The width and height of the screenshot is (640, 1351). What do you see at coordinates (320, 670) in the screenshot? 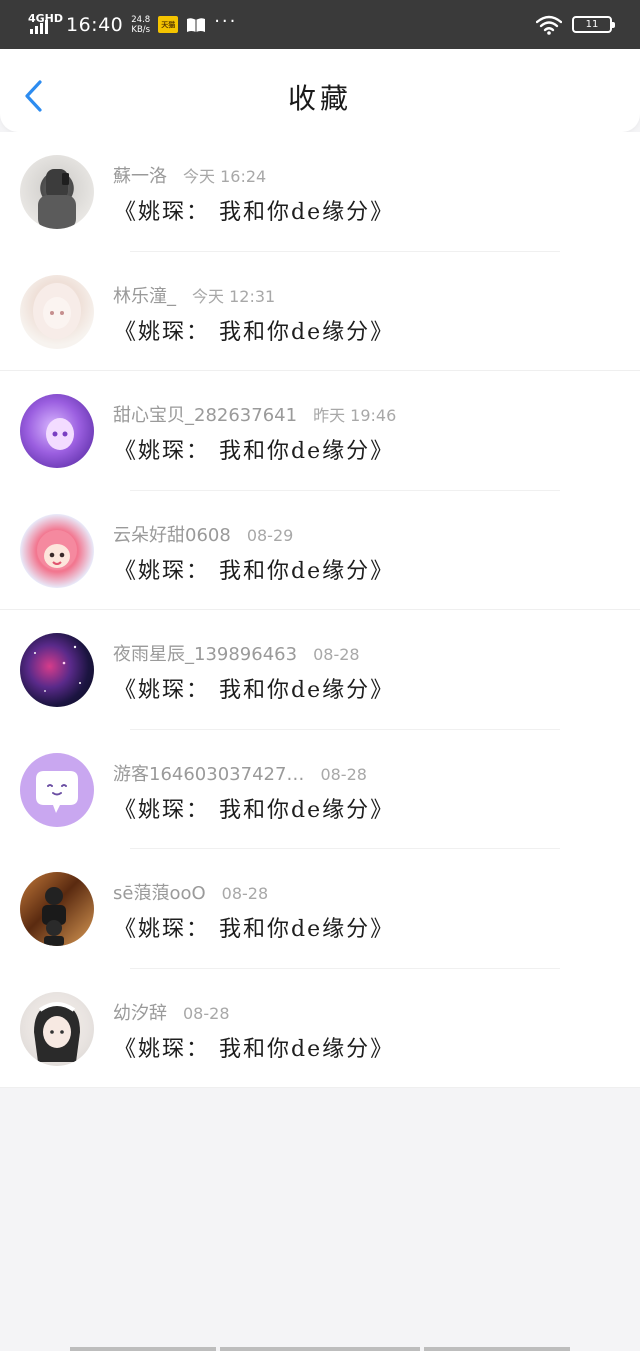
I see `list-item: 夜雨星辰_139896463 08-28 《姚琛： 我和你de缘分》` at bounding box center [320, 670].